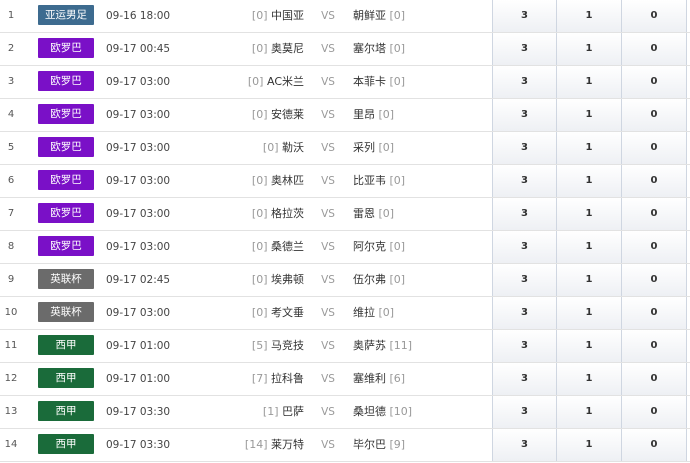  Describe the element at coordinates (293, 147) in the screenshot. I see `home-team-name: 勒沃` at that location.